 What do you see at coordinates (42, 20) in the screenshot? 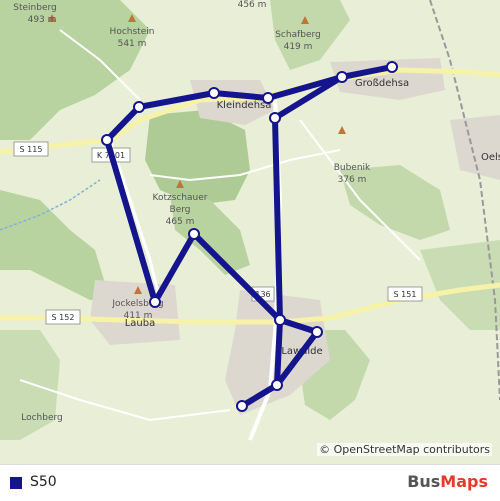
I see `place-elev-steinberg: 493 m` at bounding box center [42, 20].